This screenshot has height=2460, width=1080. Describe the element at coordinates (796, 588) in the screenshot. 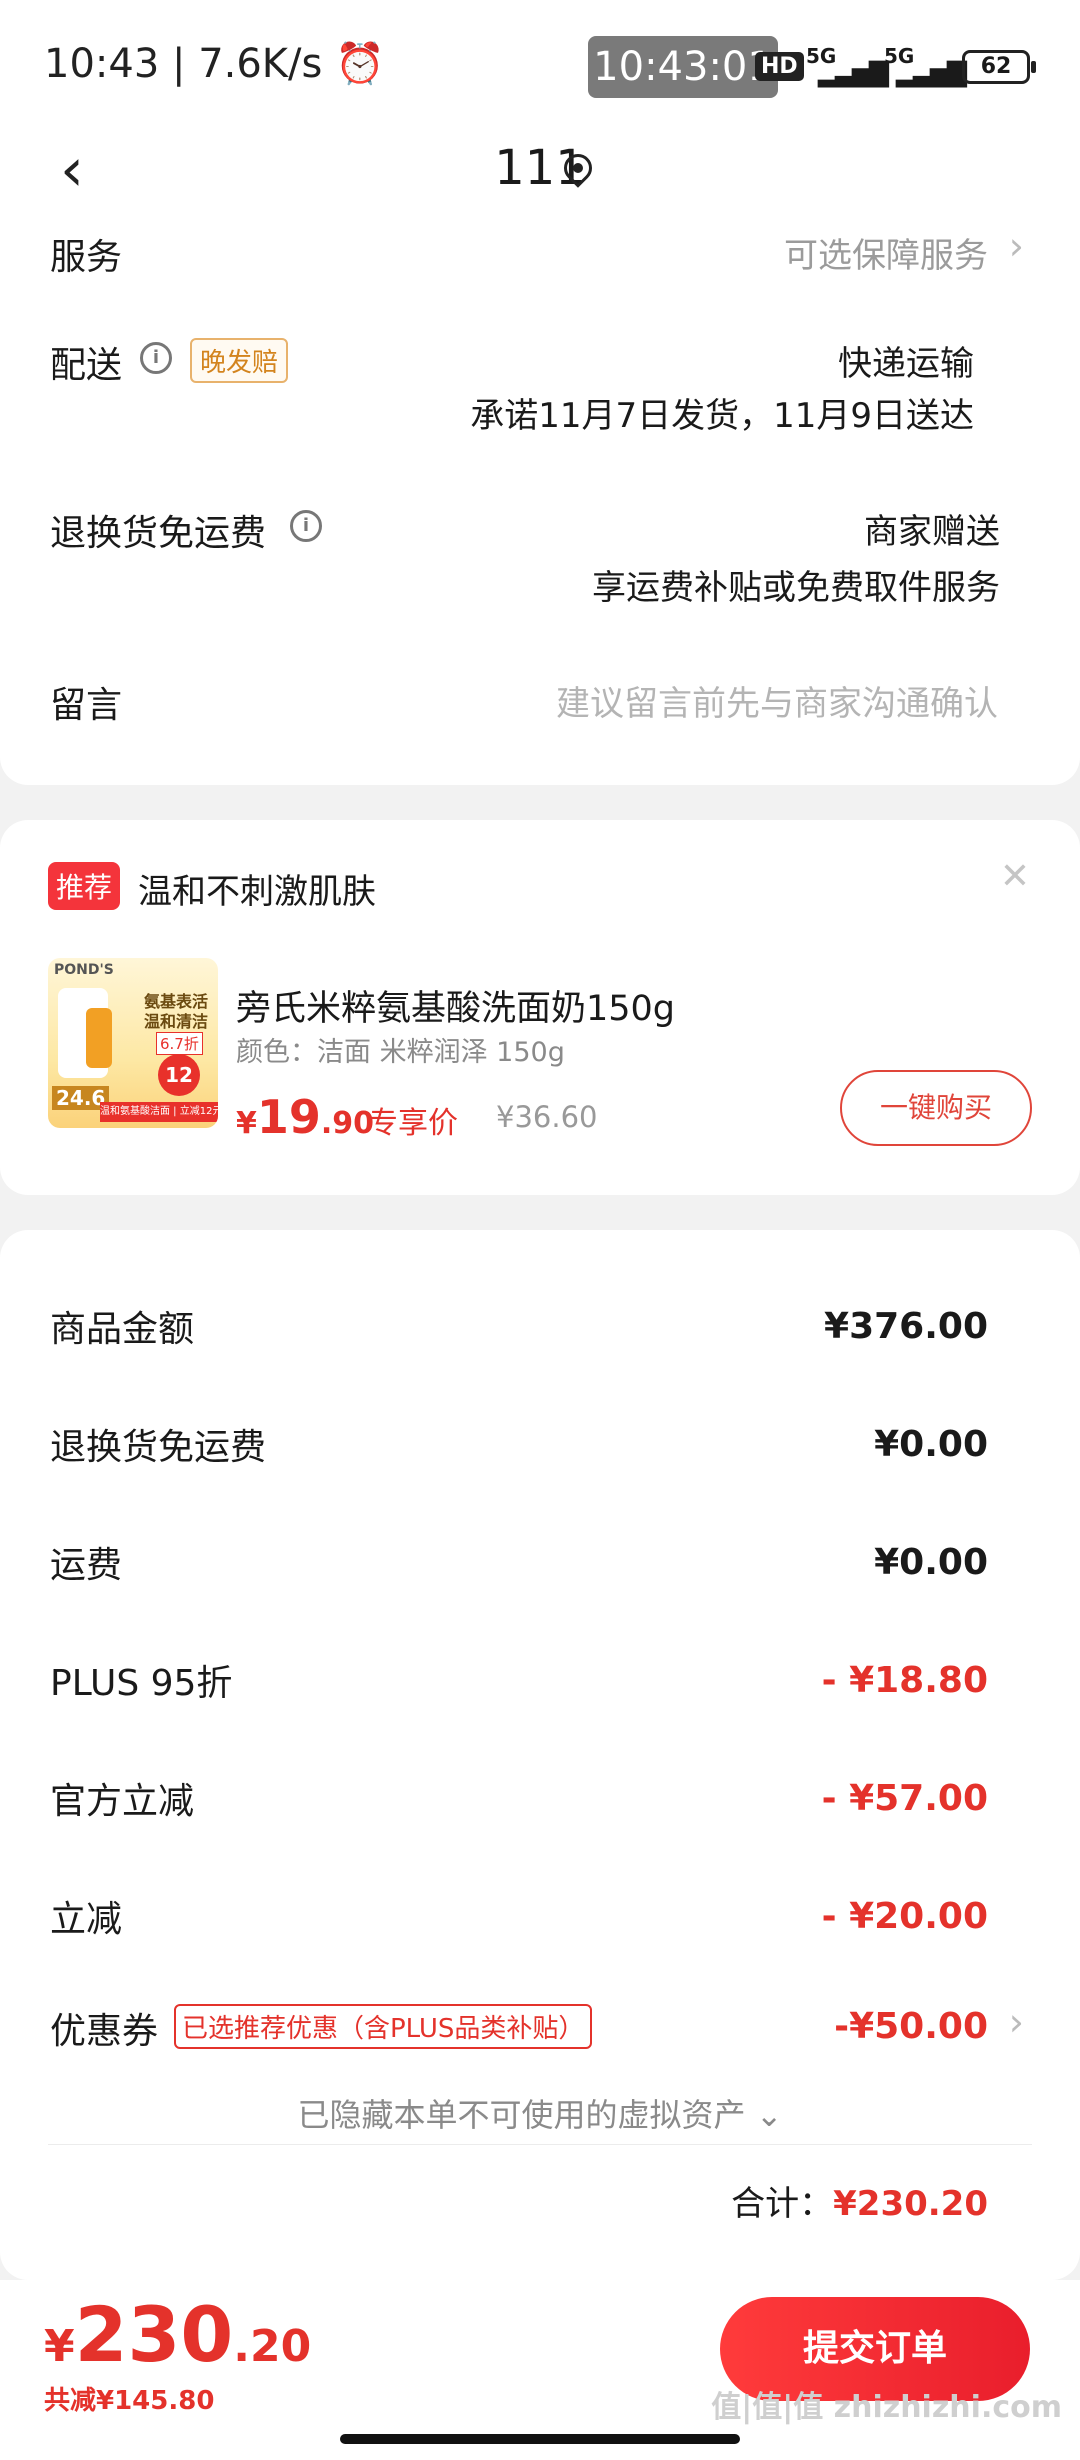

I see `returns-desc: 享运费补贴或免费取件服务` at that location.